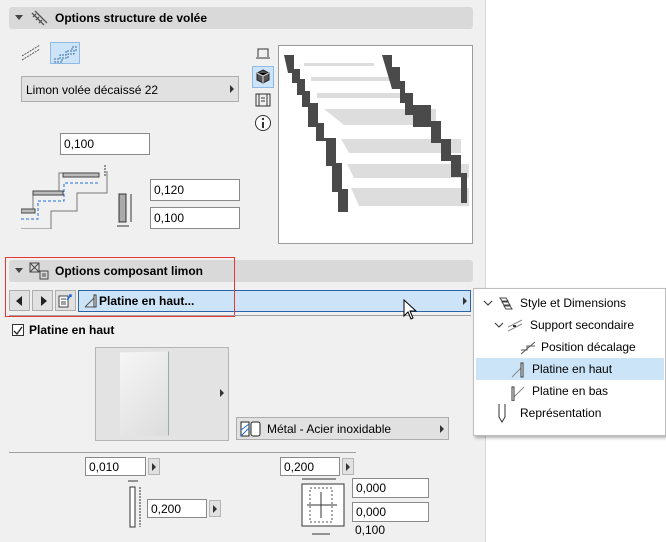 The image size is (666, 542). I want to click on plate-height-stepper-button, so click(215, 508).